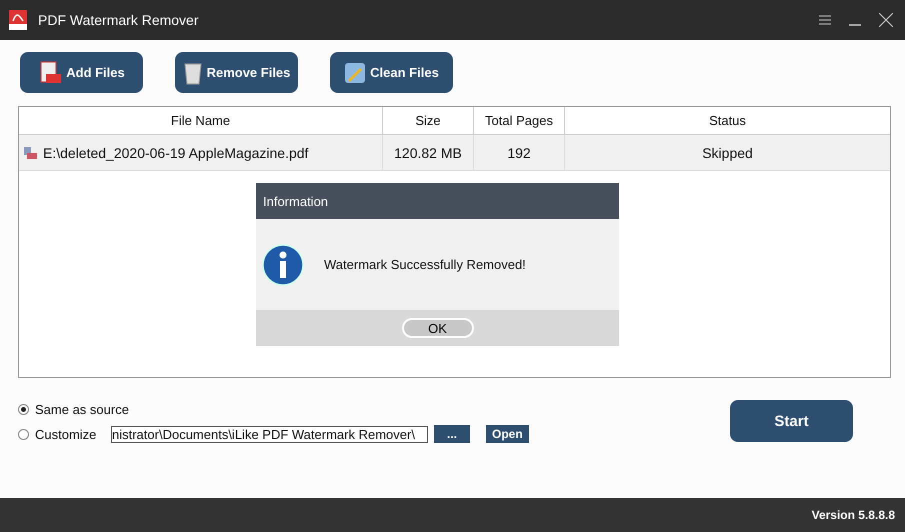 The width and height of the screenshot is (905, 532). What do you see at coordinates (727, 153) in the screenshot?
I see `table-cell-text: Skipped` at bounding box center [727, 153].